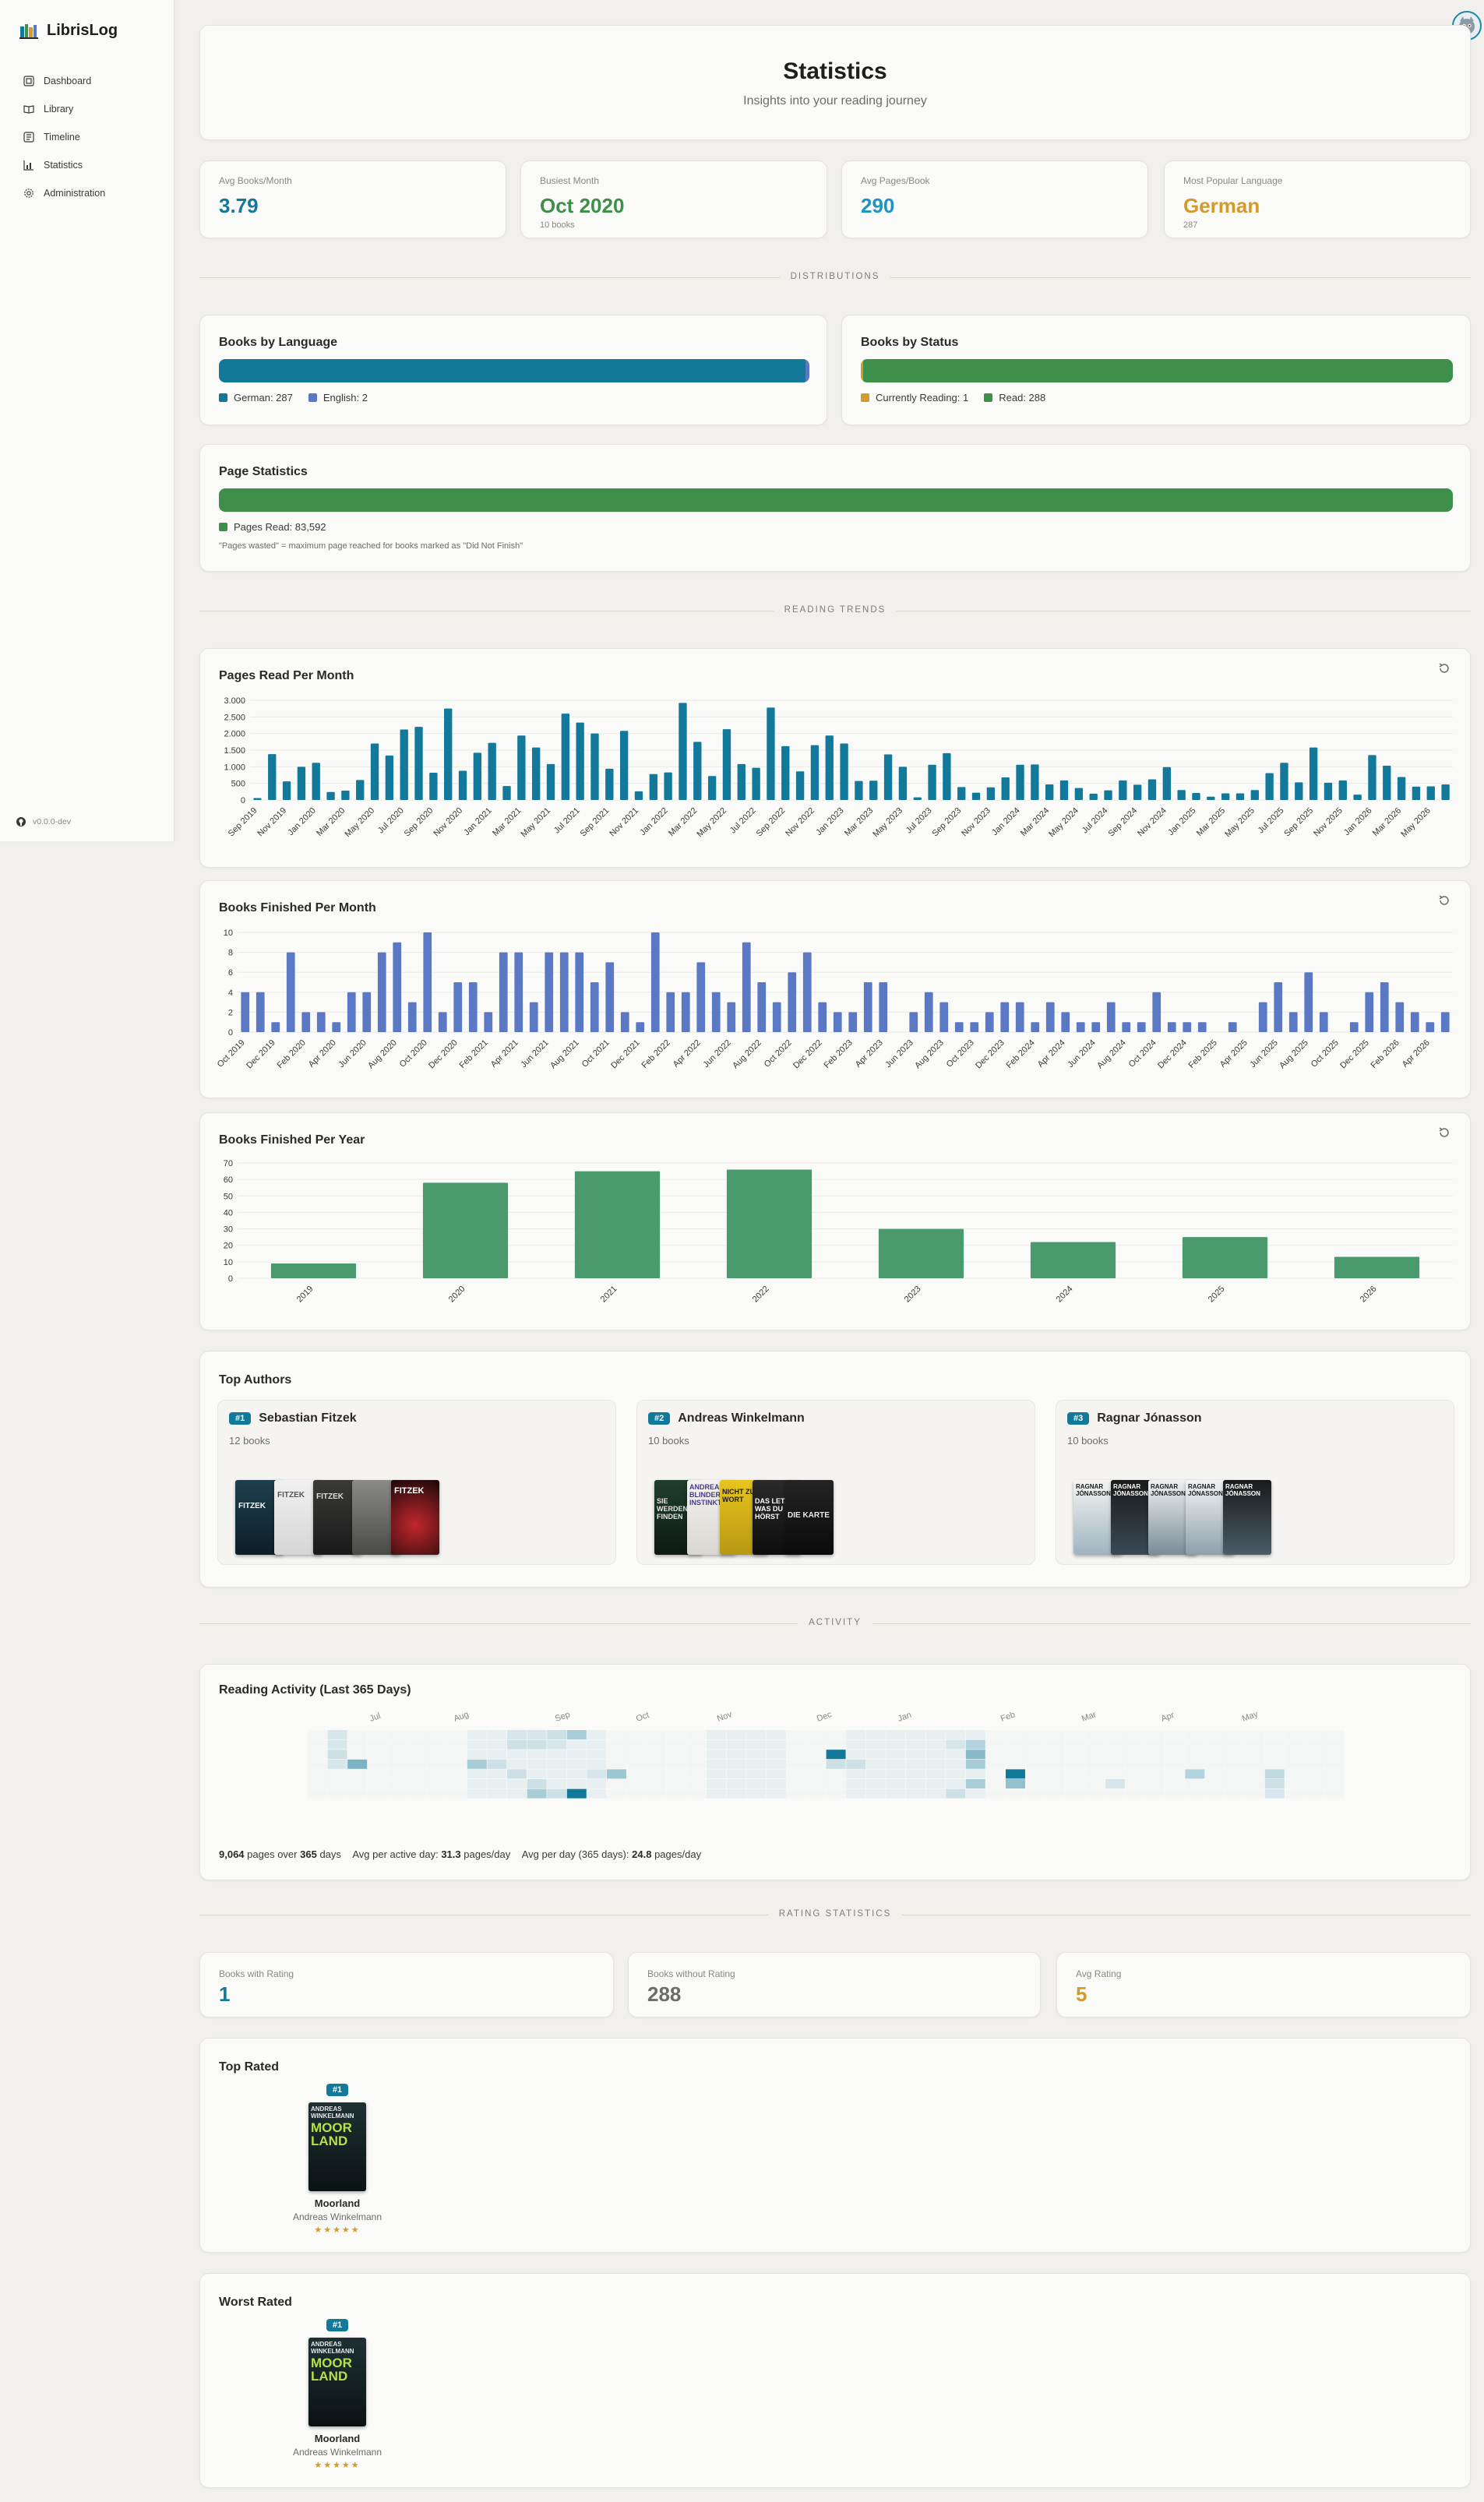 This screenshot has height=2502, width=1484. I want to click on sidebar-item-library: Library, so click(99, 109).